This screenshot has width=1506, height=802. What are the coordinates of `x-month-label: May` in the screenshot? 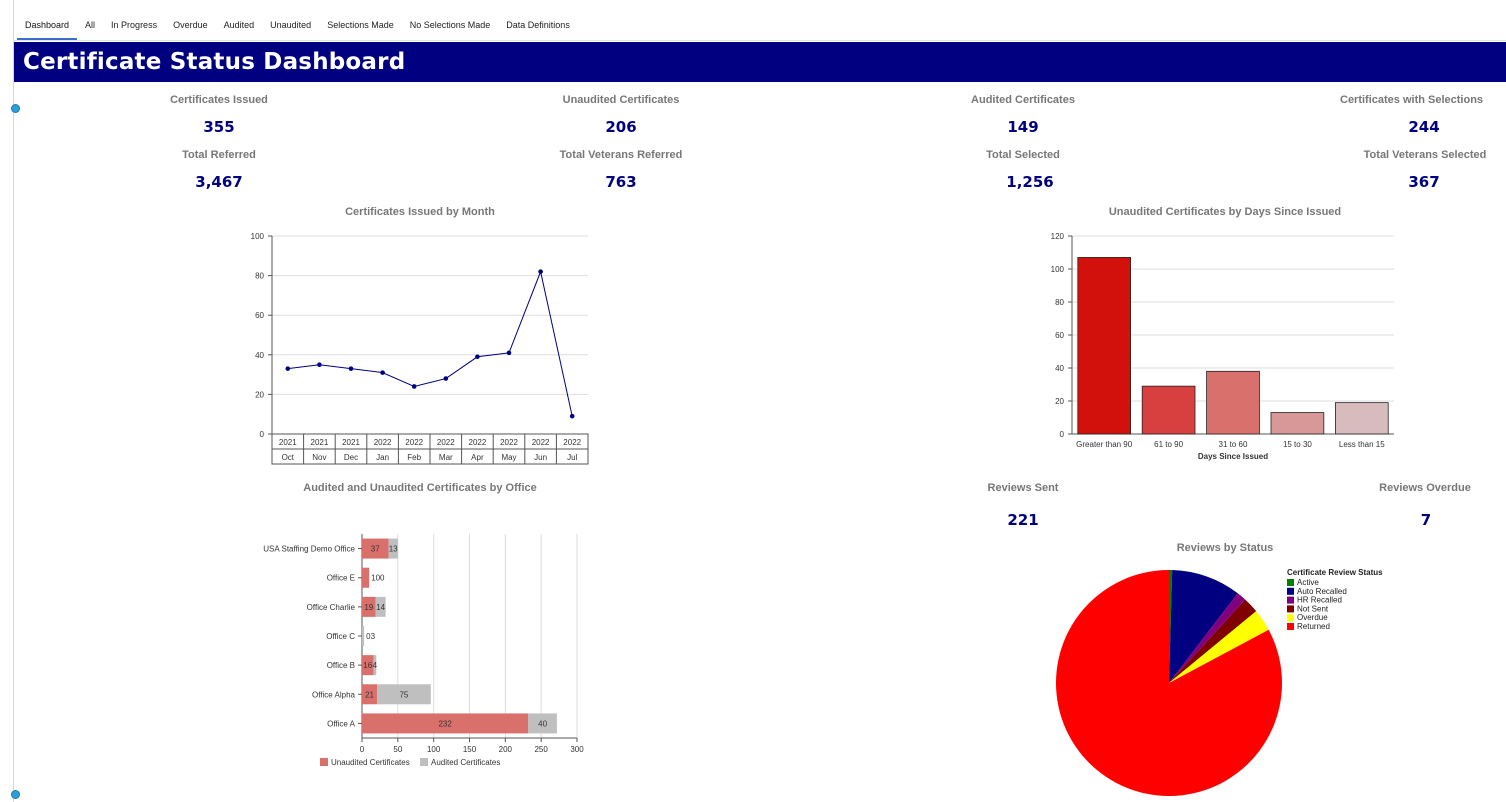 It's located at (508, 457).